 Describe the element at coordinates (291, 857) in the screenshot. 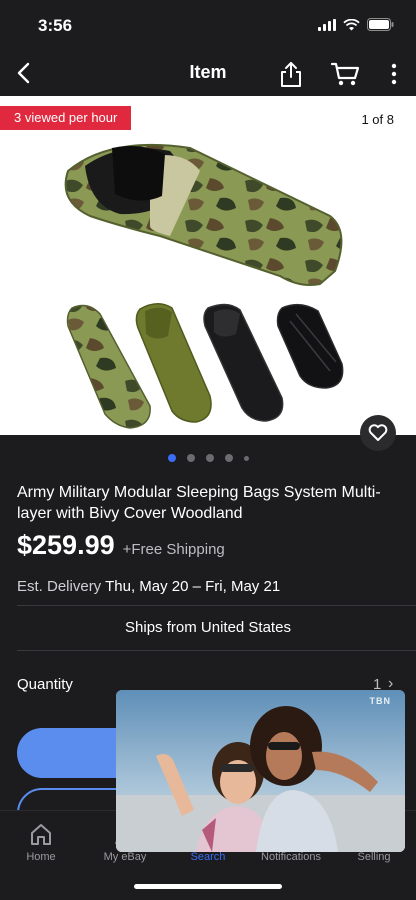

I see `tab-label: Notifications` at that location.